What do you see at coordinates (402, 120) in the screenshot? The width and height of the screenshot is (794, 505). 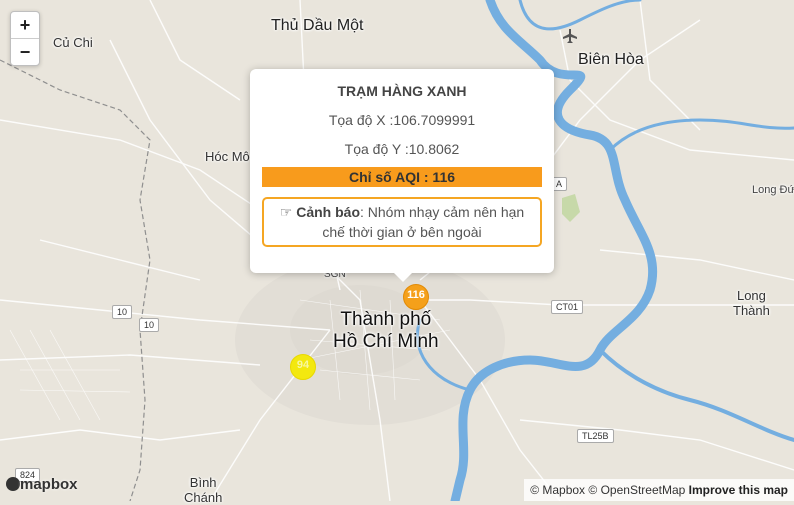 I see `coord-x: Tọa độ X :106.7099991` at bounding box center [402, 120].